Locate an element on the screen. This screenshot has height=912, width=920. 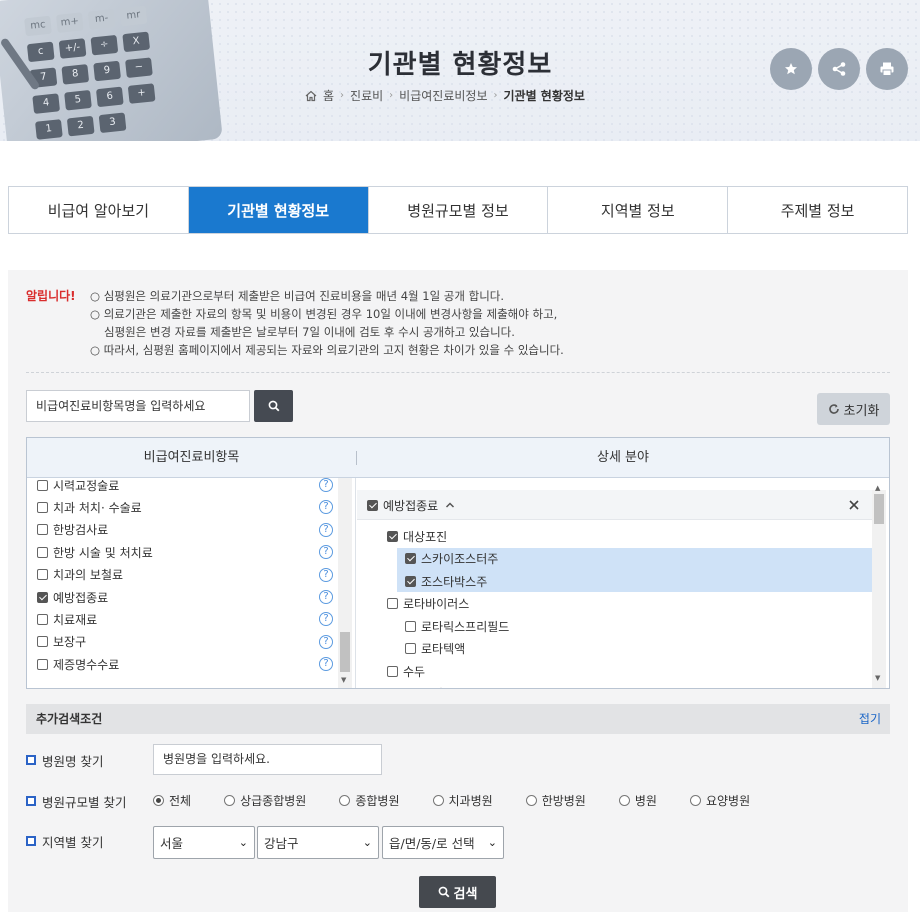
size-radio: 치과병원 is located at coordinates (462, 800).